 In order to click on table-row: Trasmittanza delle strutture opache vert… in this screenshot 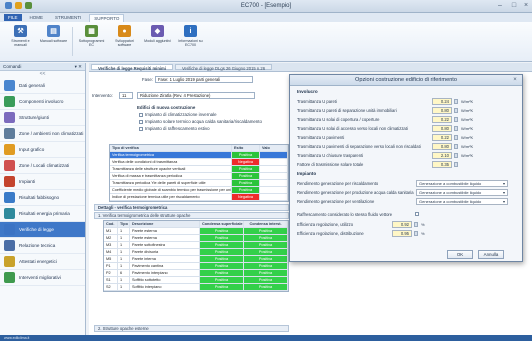, I will do `click(199, 169)`.